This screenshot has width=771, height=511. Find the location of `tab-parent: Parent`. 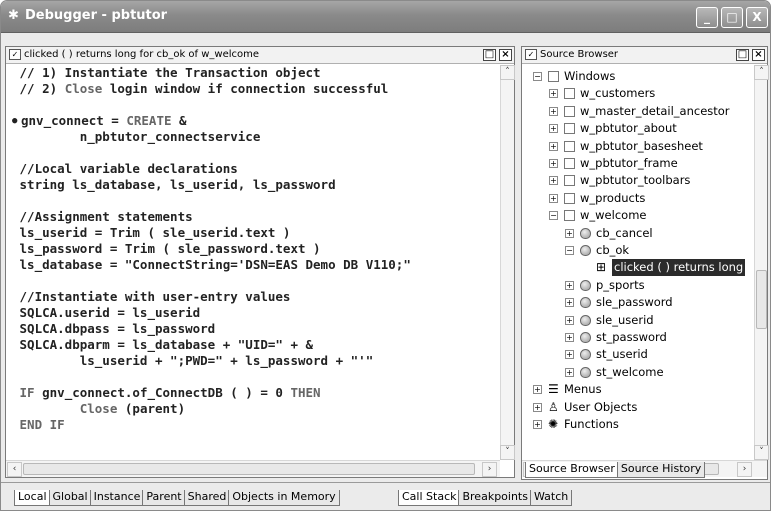

tab-parent: Parent is located at coordinates (164, 498).